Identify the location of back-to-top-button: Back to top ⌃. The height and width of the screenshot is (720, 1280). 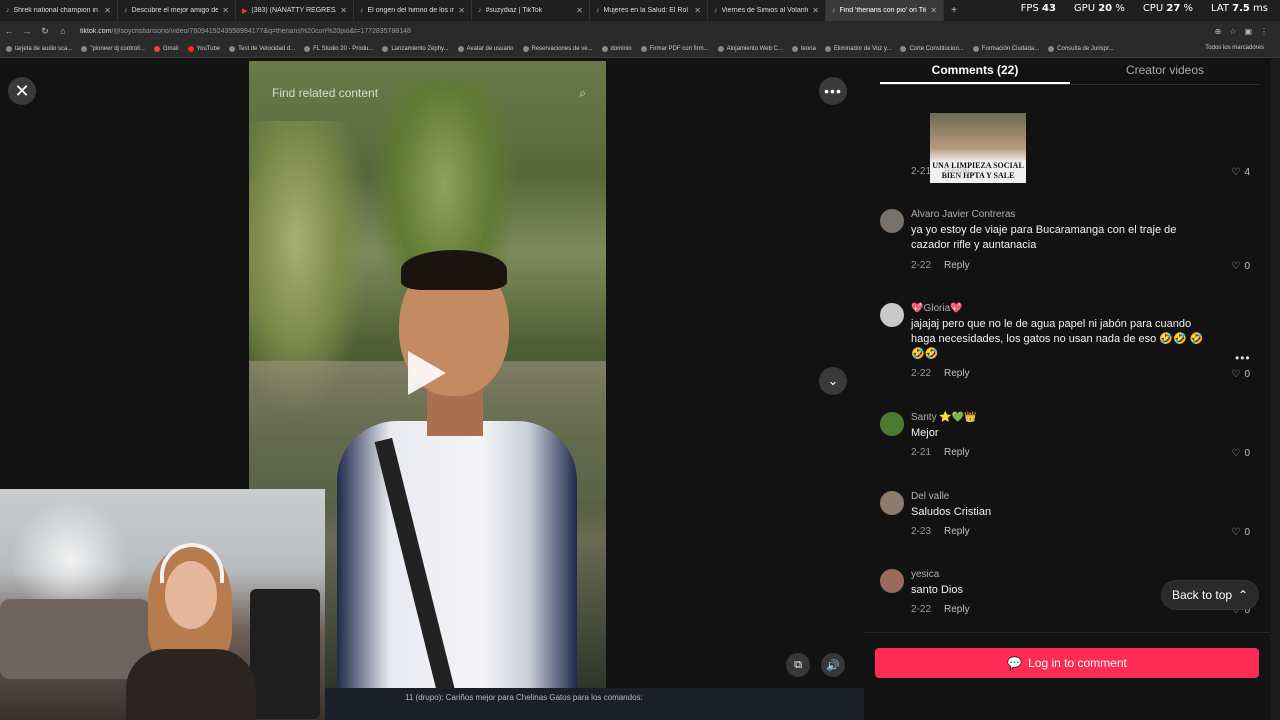
(1210, 595).